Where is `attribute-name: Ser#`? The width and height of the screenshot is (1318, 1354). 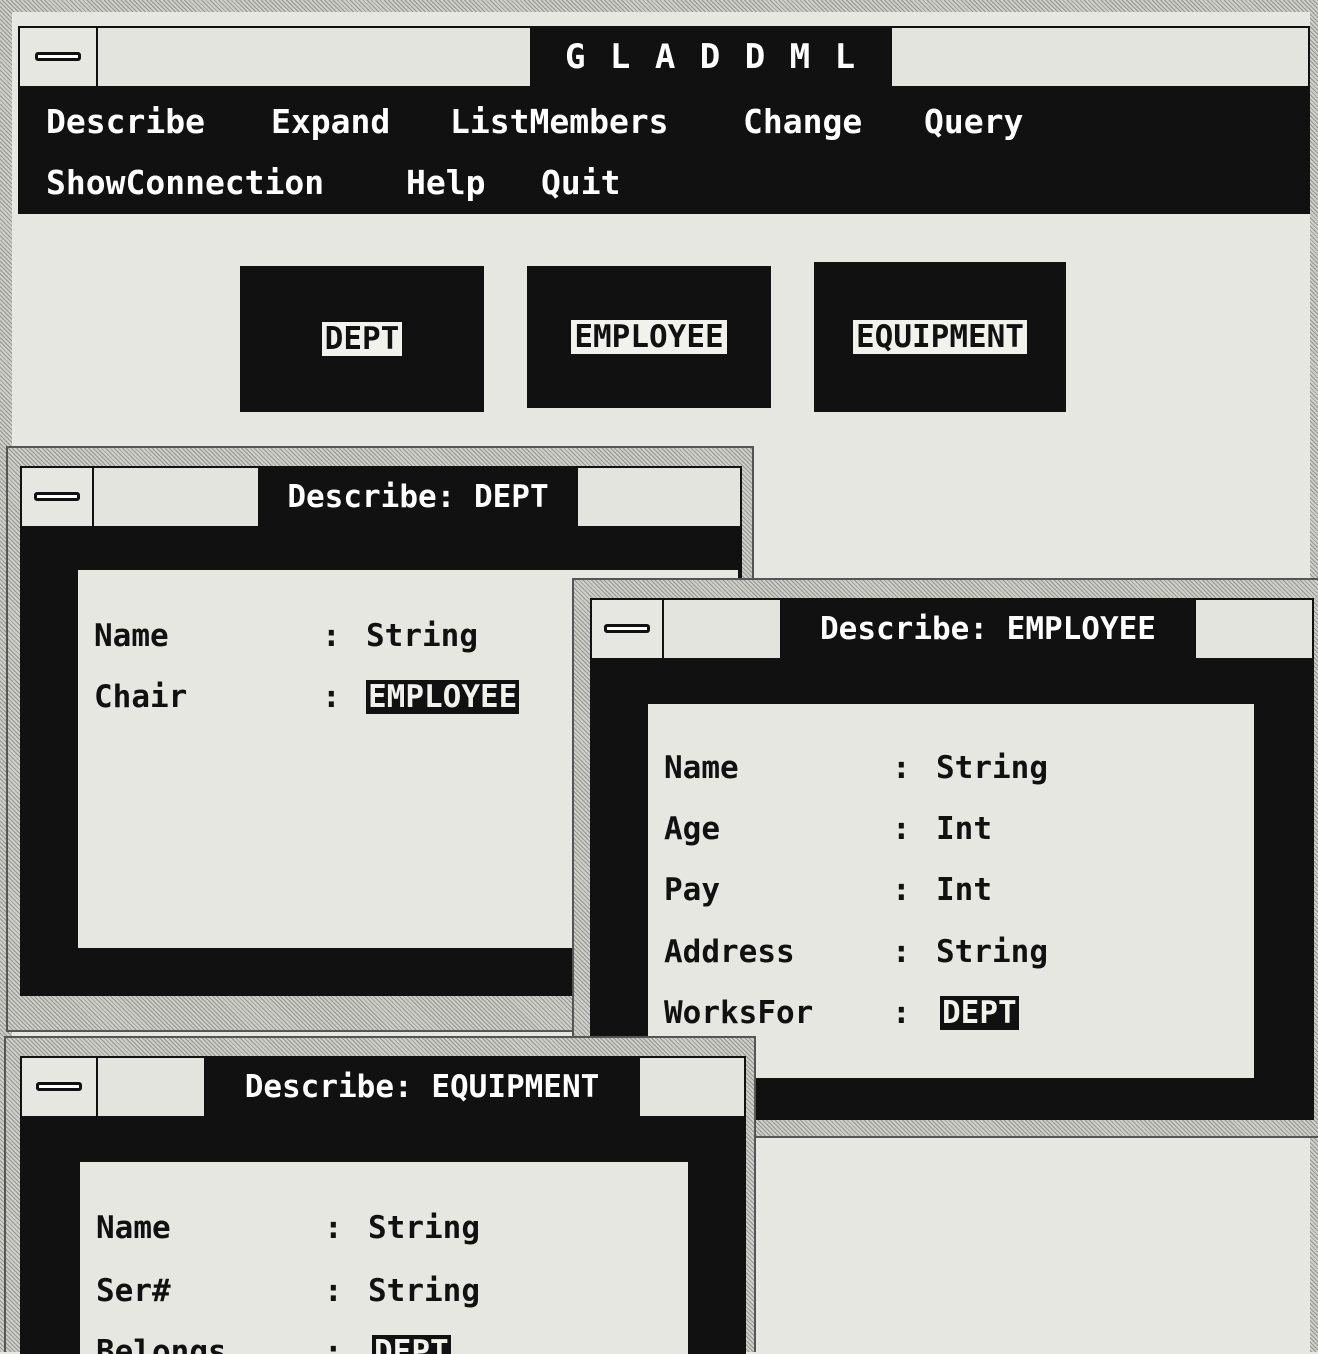
attribute-name: Ser# is located at coordinates (133, 1291).